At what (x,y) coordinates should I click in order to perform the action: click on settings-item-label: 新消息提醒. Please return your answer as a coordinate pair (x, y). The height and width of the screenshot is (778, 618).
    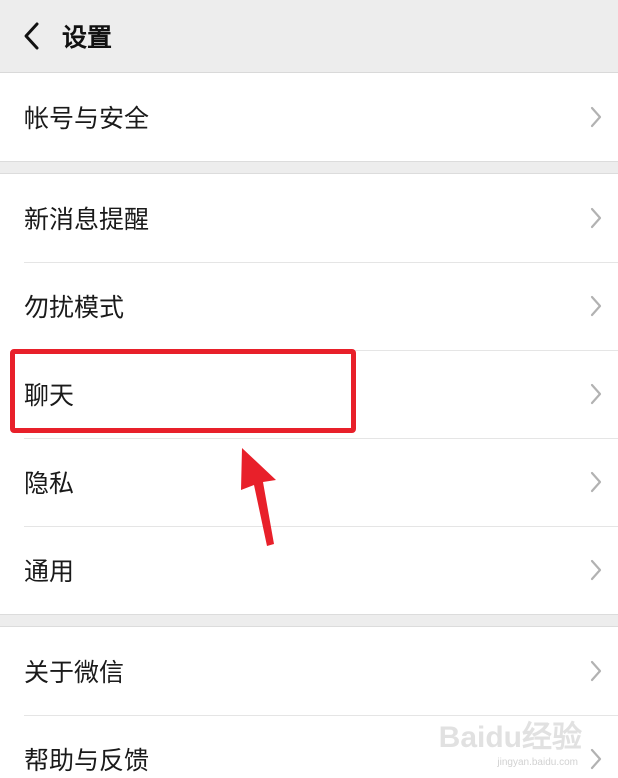
    Looking at the image, I should click on (87, 219).